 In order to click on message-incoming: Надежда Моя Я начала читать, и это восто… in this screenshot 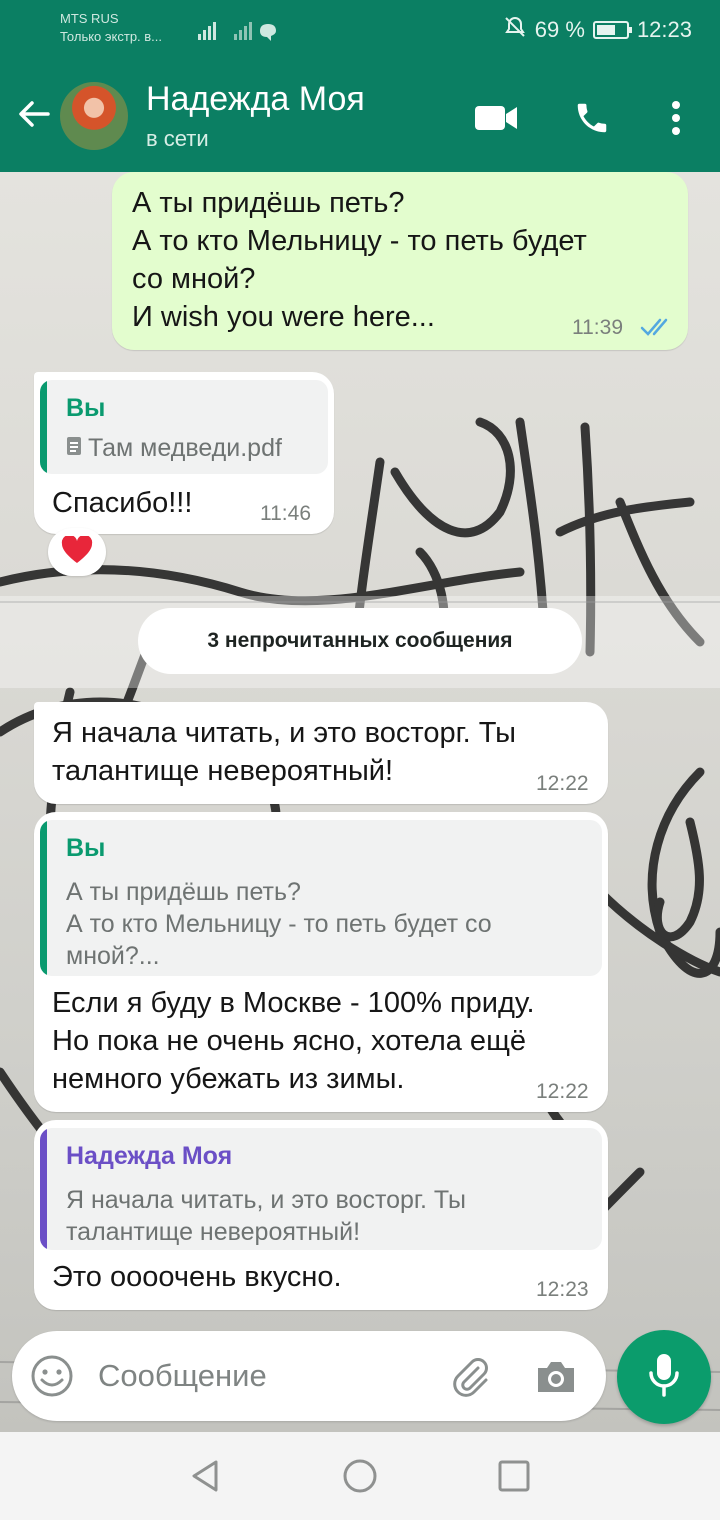, I will do `click(321, 1215)`.